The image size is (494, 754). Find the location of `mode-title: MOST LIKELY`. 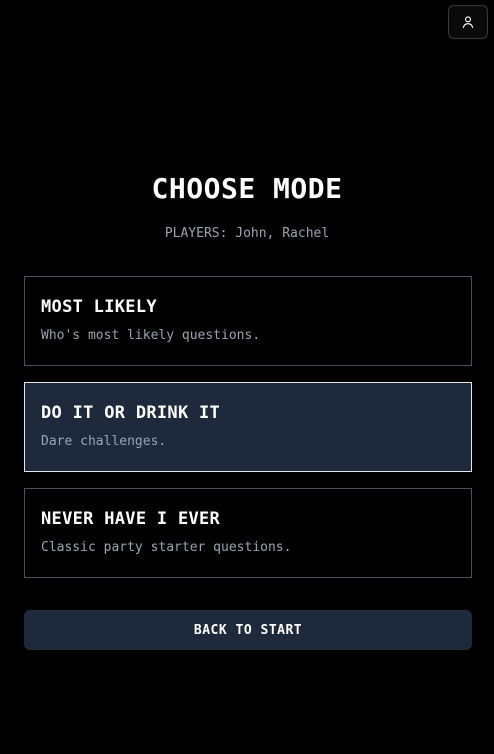

mode-title: MOST LIKELY is located at coordinates (99, 307).